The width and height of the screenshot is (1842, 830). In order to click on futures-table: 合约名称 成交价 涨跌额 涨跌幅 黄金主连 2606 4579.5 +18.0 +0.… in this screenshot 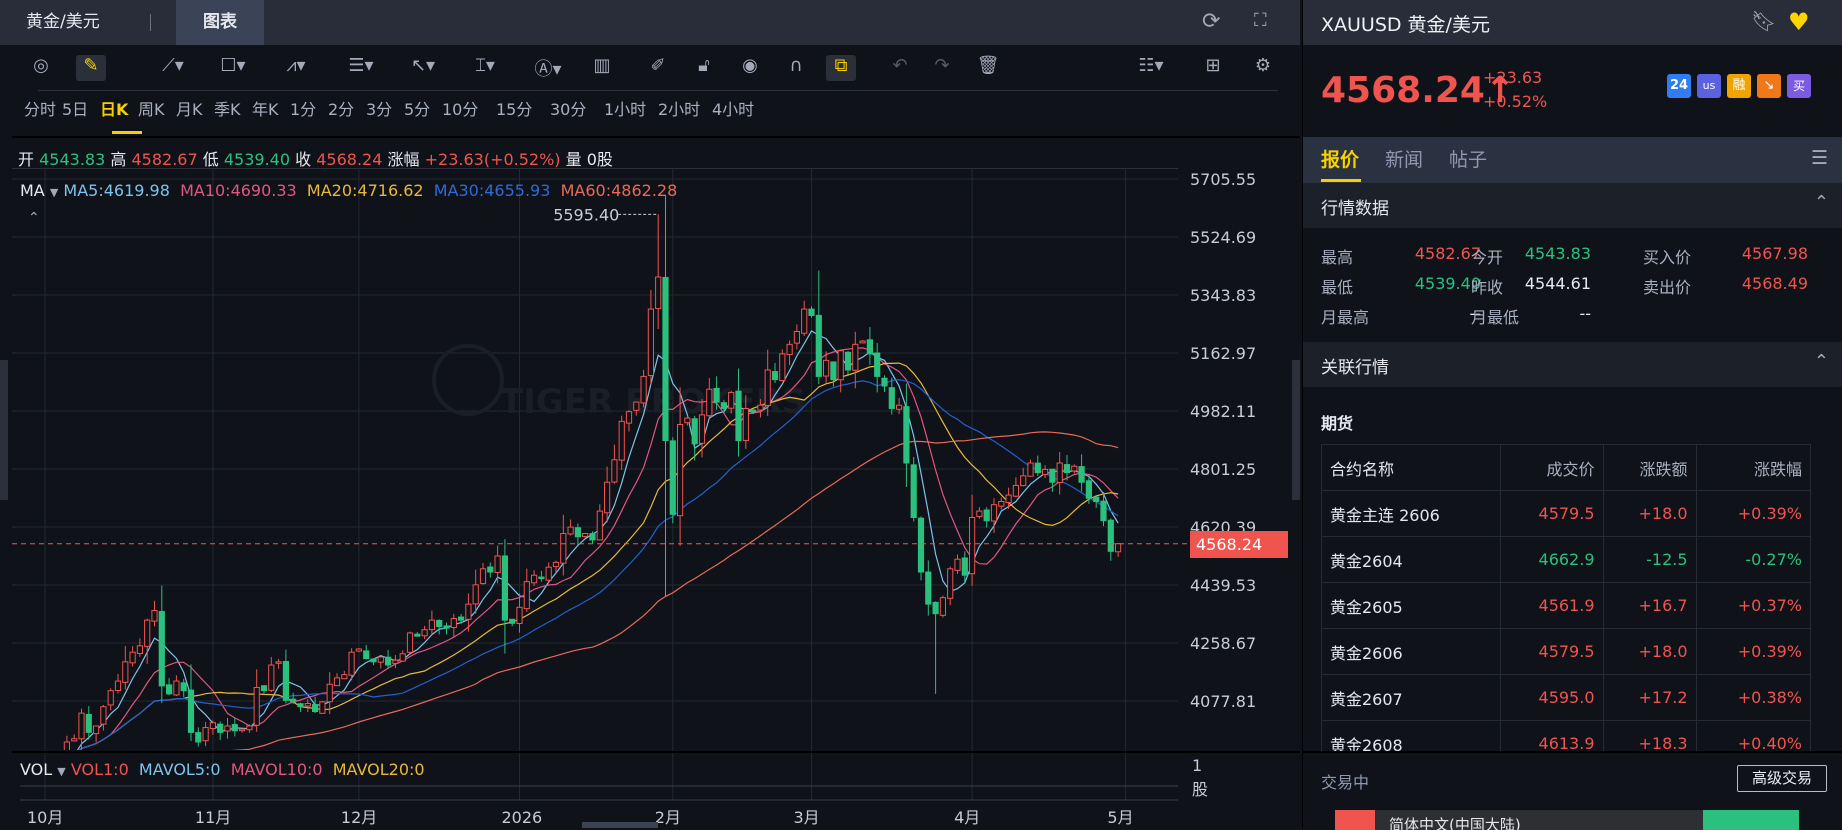, I will do `click(1566, 605)`.